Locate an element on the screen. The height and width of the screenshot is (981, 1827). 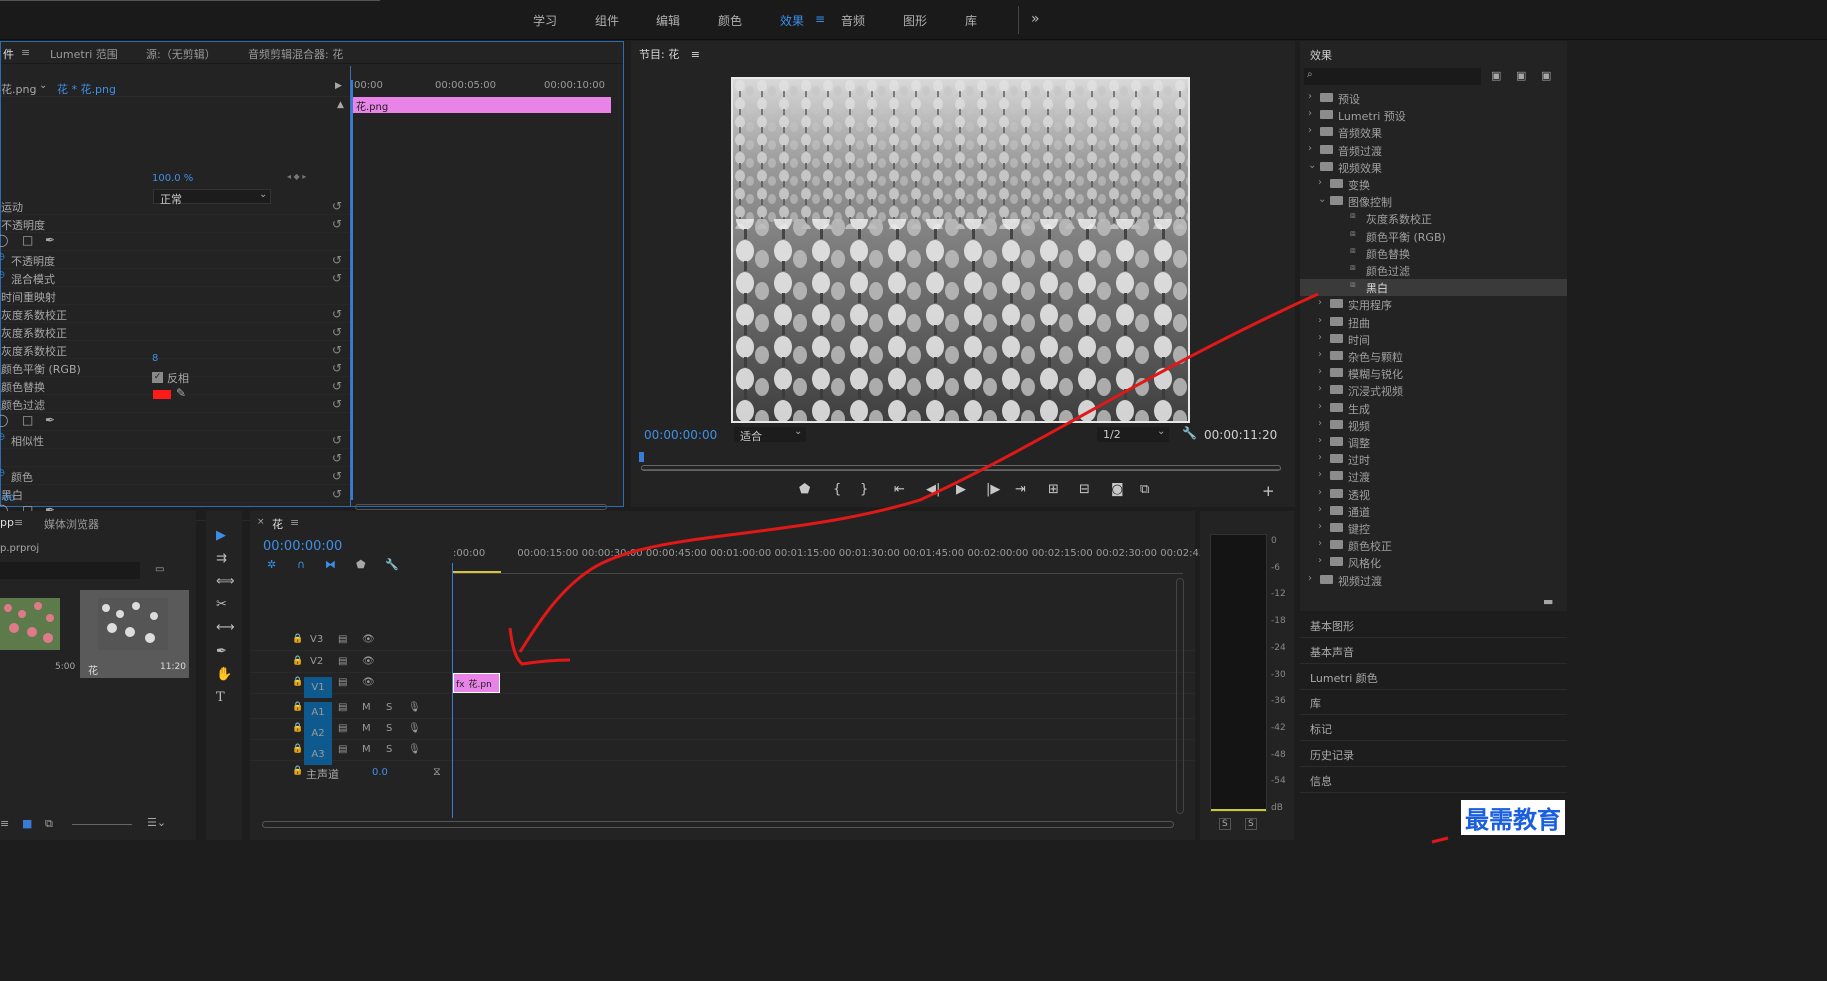
collapsed-panel: 历史记录 is located at coordinates (1433, 754).